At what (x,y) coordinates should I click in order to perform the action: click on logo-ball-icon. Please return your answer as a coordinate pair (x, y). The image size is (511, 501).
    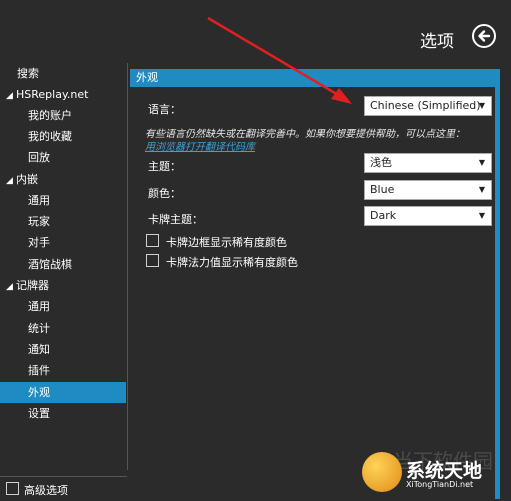
    Looking at the image, I should click on (382, 472).